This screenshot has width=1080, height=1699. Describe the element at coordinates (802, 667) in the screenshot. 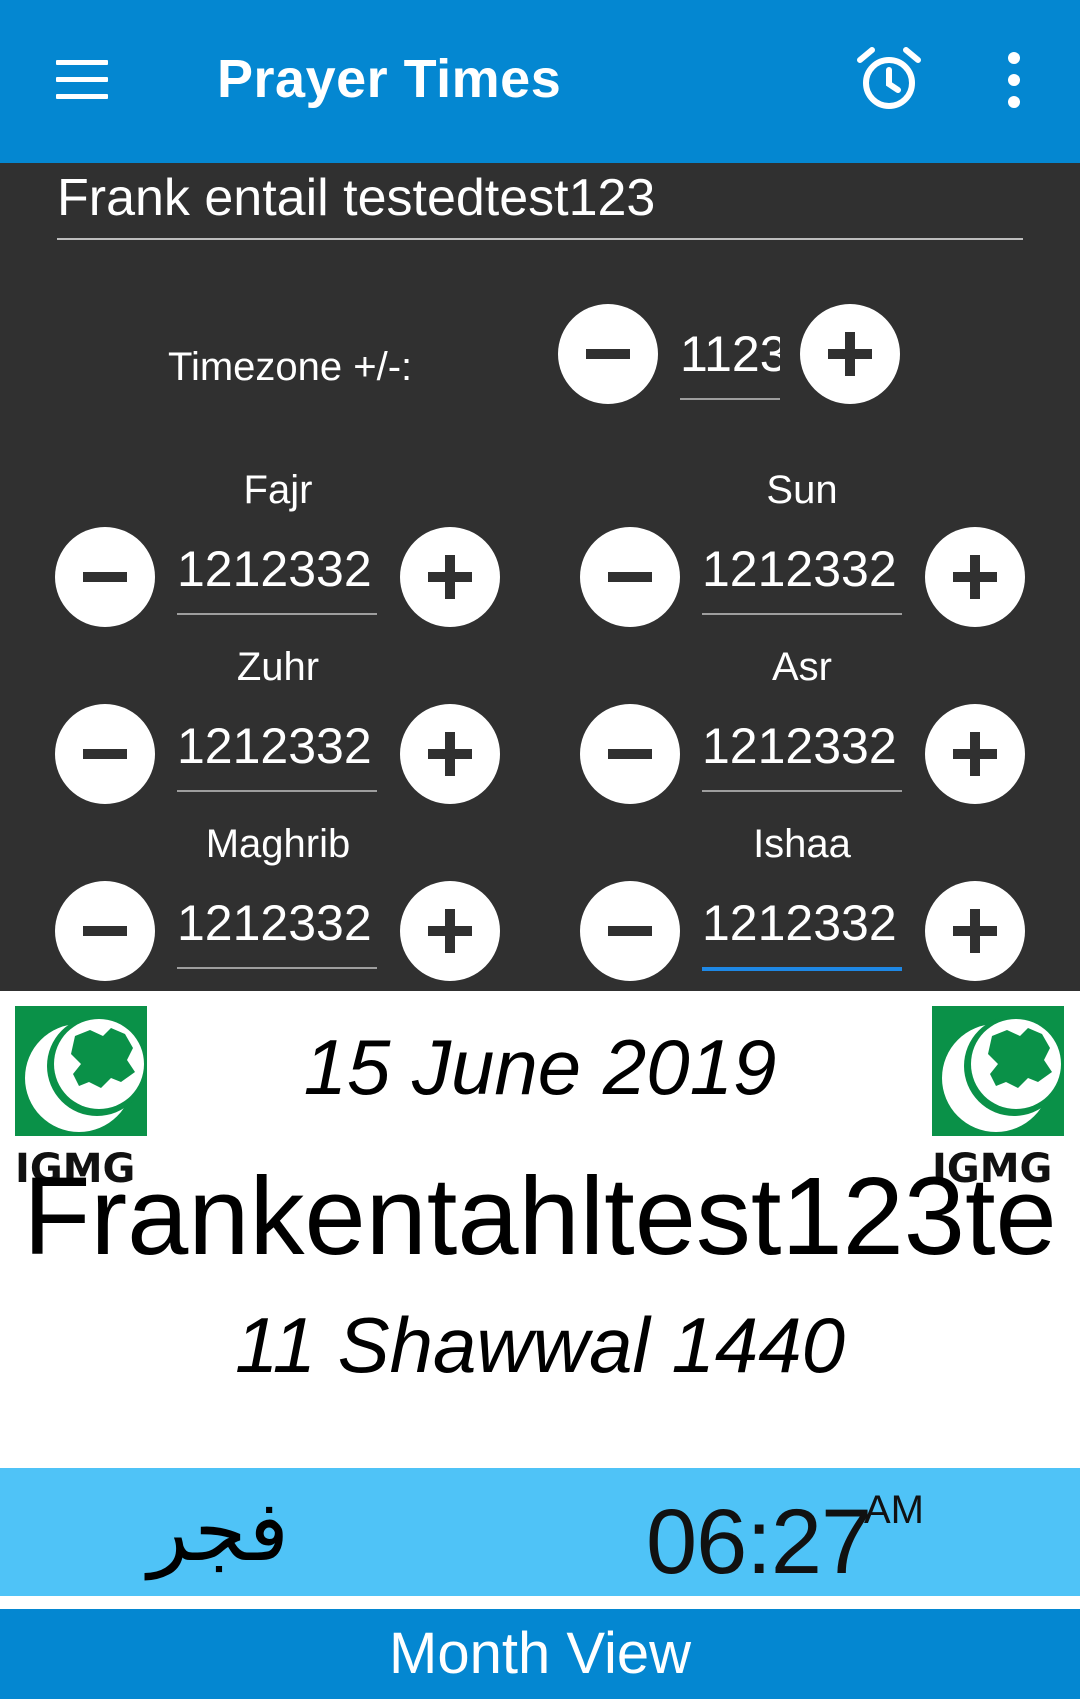

I see `asr-label: Asr` at that location.